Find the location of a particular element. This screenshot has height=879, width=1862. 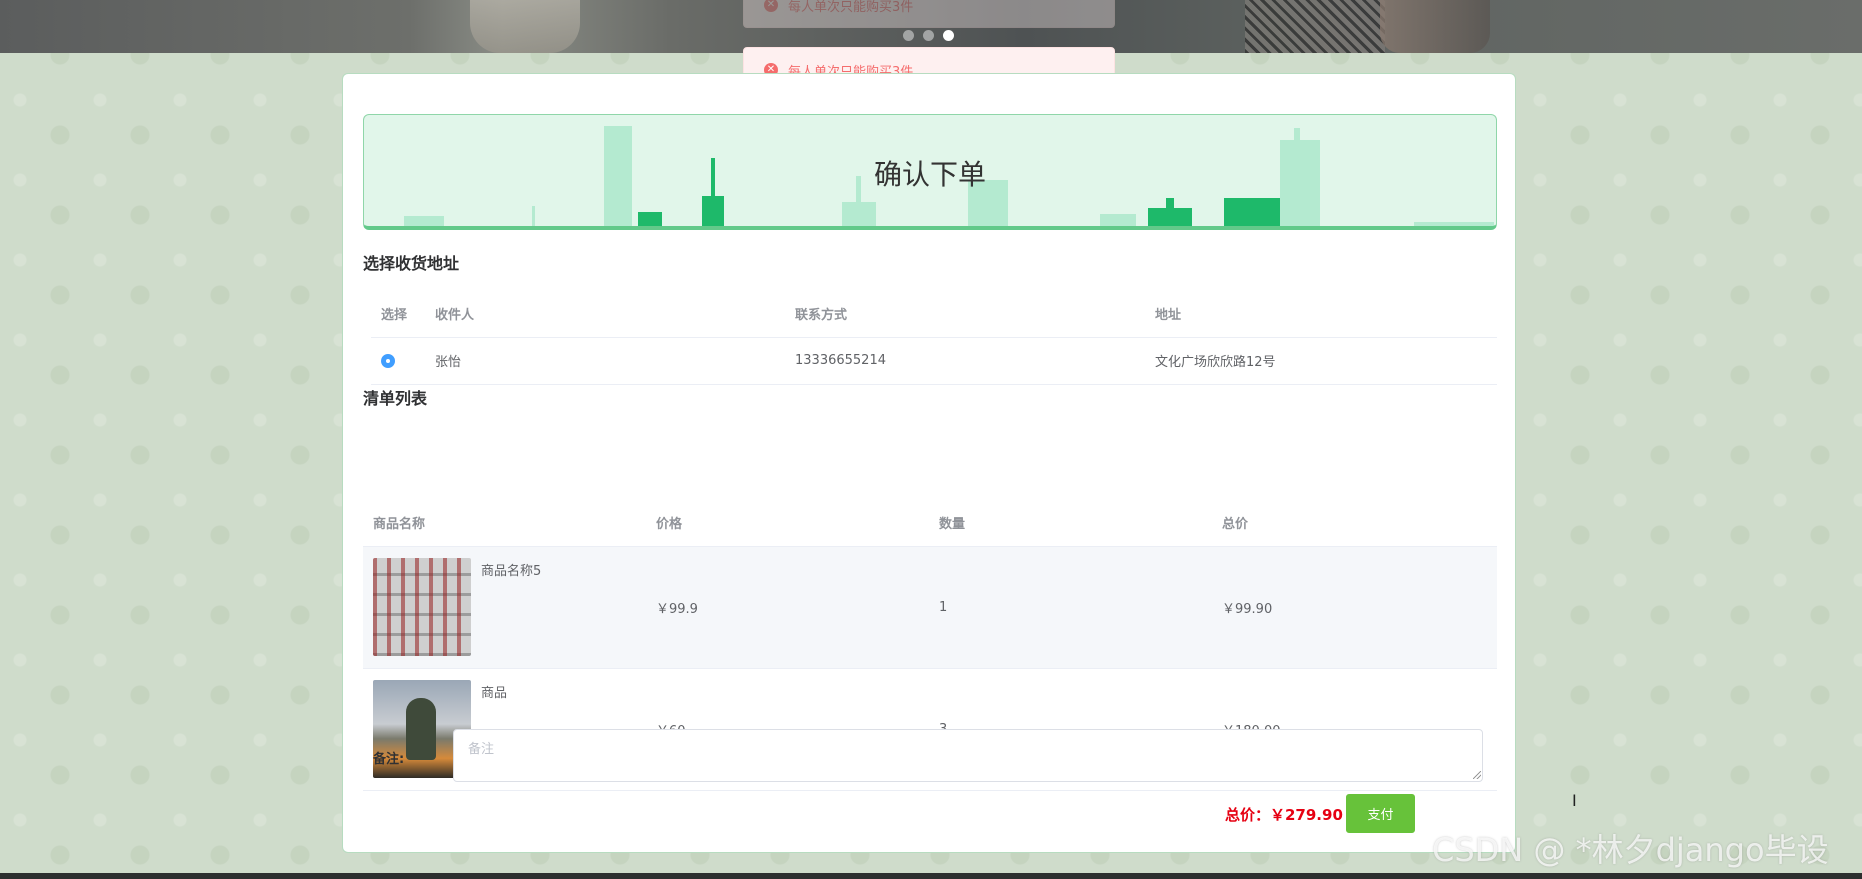

hero-header: 确认下单 is located at coordinates (930, 172).